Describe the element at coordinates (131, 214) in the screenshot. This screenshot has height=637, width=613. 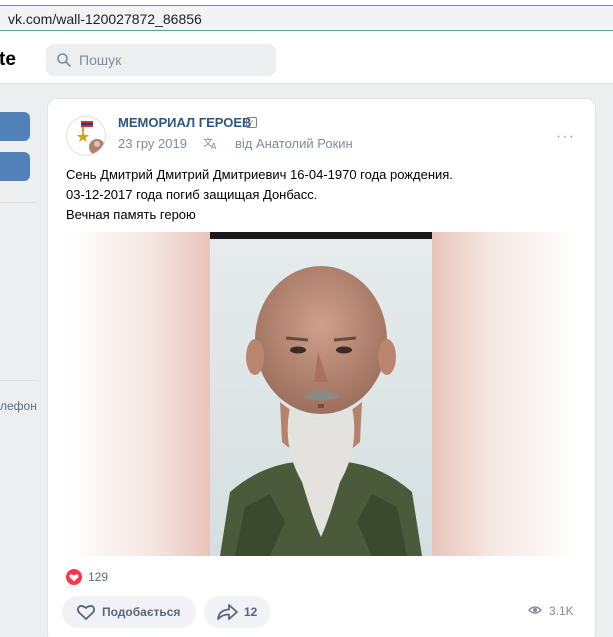
I see `post-text-line: Вечная память герою` at that location.